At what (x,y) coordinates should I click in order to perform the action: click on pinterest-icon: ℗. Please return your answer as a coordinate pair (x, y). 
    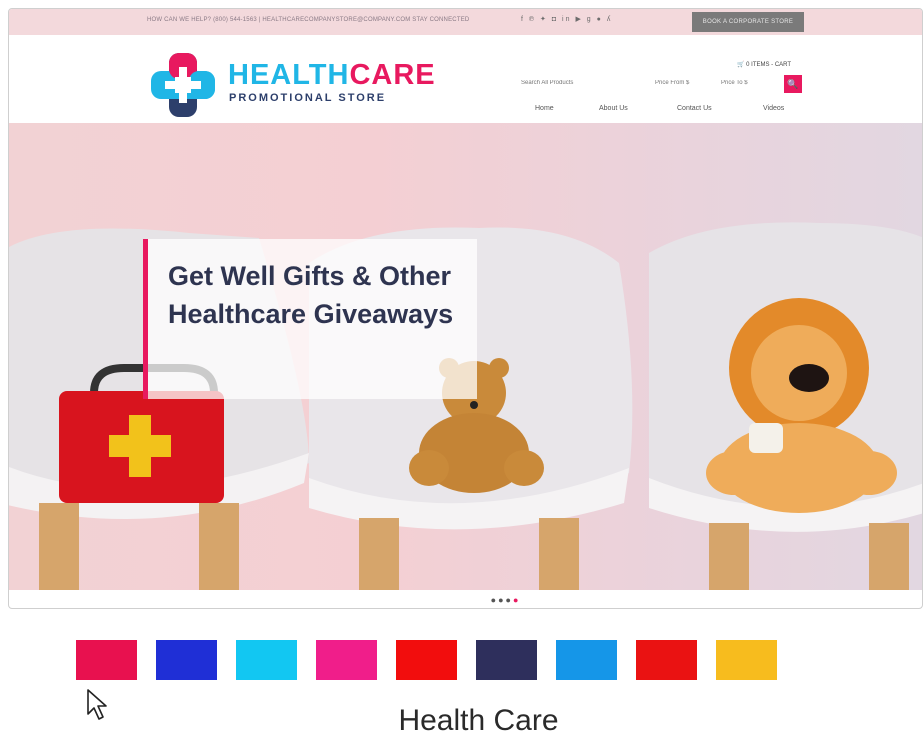
    Looking at the image, I should click on (532, 19).